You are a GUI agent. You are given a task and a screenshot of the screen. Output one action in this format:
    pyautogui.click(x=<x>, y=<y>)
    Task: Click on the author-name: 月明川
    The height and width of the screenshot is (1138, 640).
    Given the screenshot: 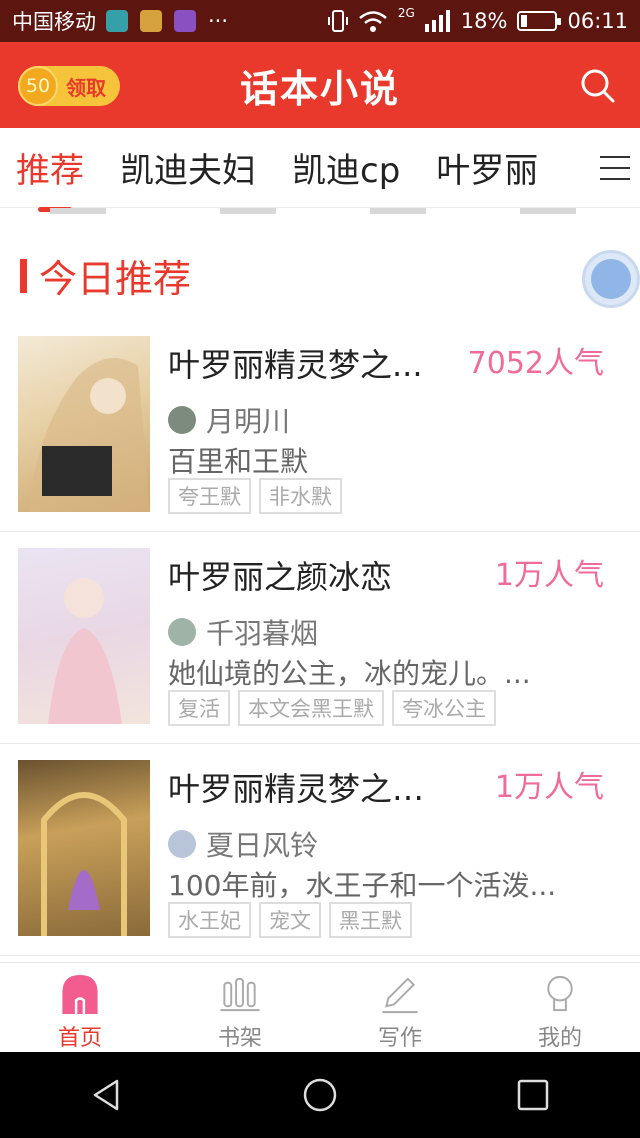 What is the action you would take?
    pyautogui.click(x=248, y=421)
    